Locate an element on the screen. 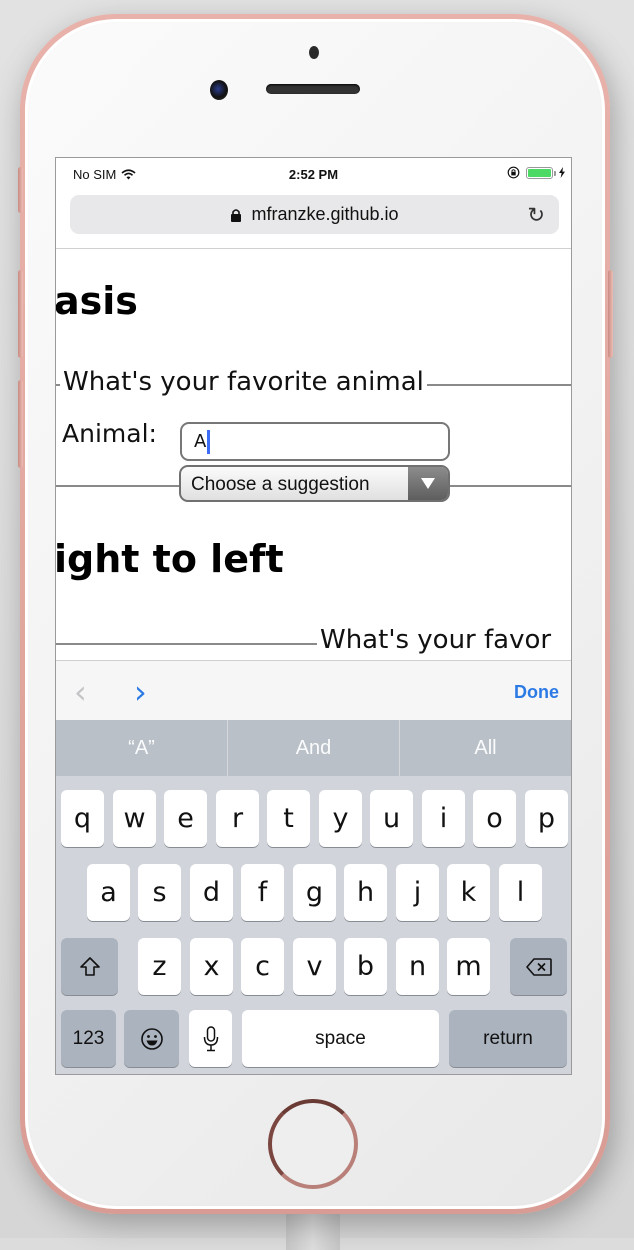 The height and width of the screenshot is (1250, 634). microphone-icon is located at coordinates (210, 1038).